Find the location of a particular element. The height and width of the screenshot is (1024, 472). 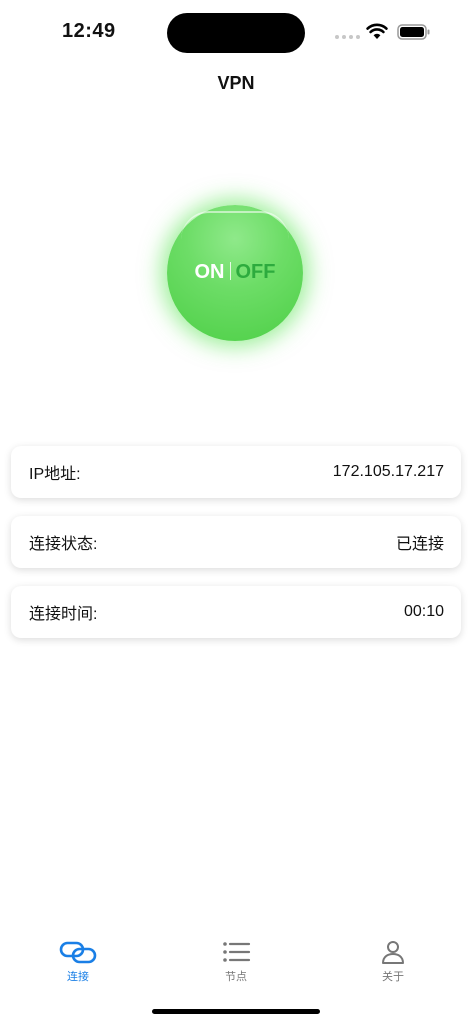

ip-address-value: 172.105.17.217 is located at coordinates (388, 471).